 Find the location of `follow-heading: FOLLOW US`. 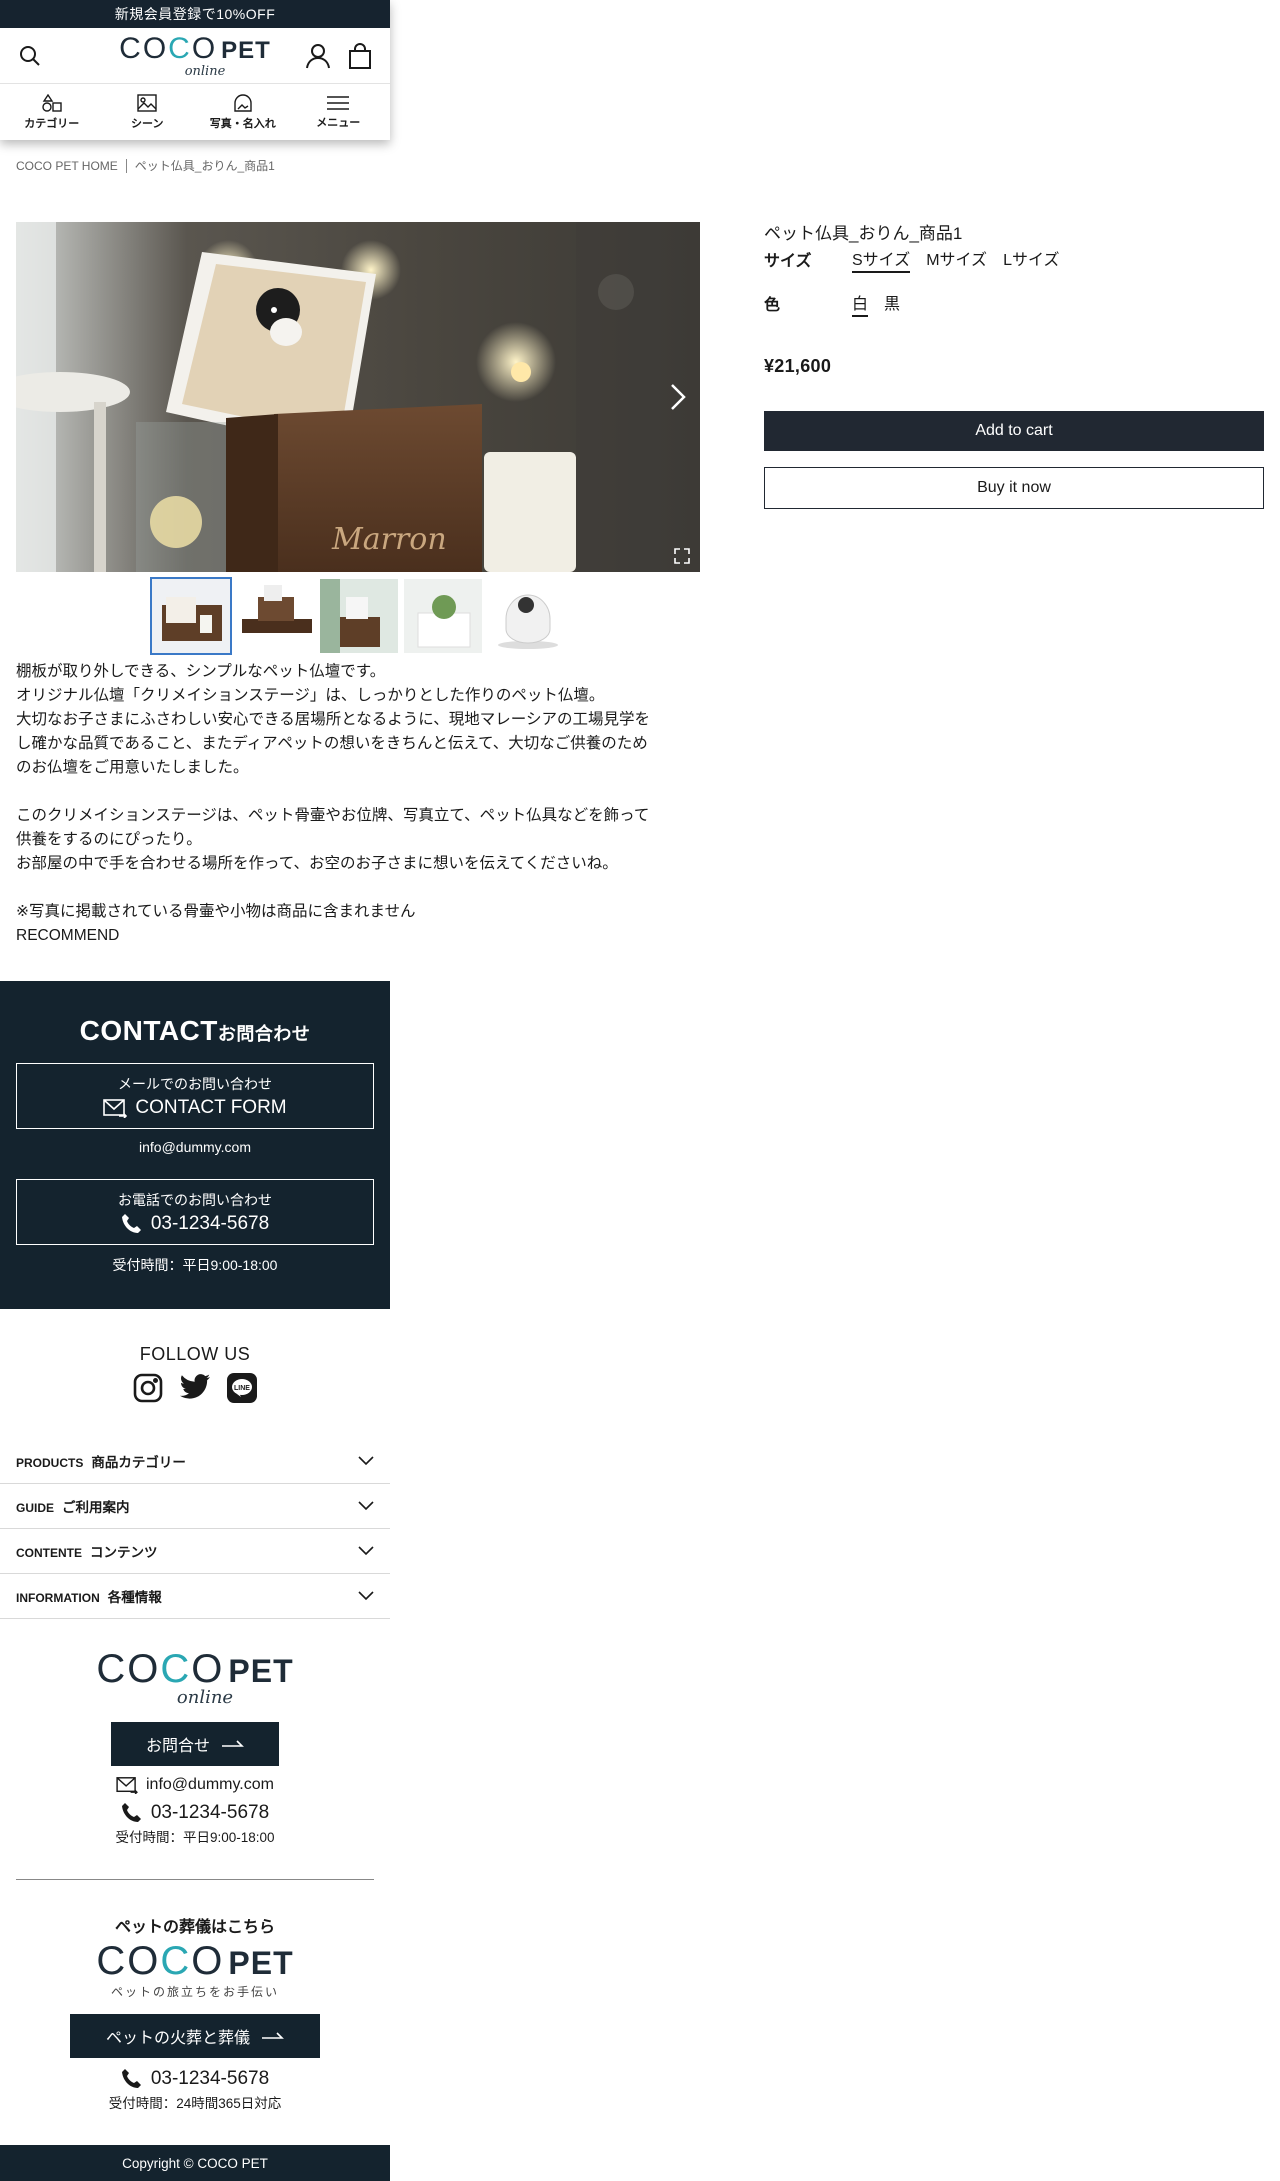

follow-heading: FOLLOW US is located at coordinates (195, 1354).